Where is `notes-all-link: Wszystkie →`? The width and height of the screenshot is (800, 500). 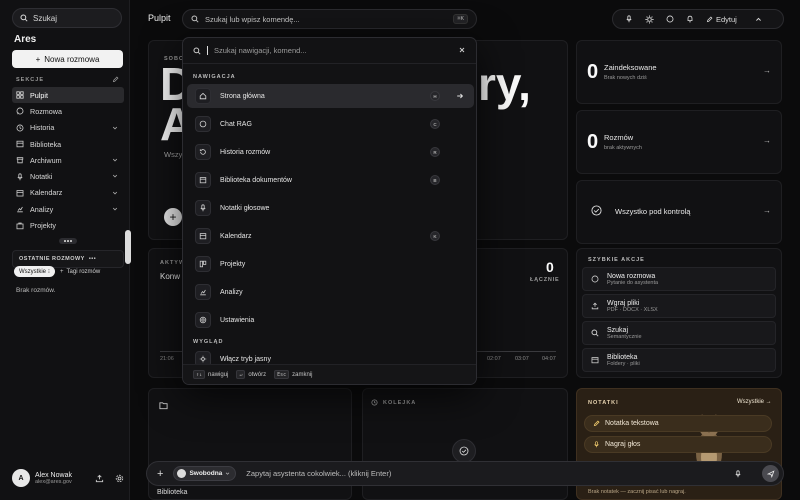 notes-all-link: Wszystkie → is located at coordinates (754, 402).